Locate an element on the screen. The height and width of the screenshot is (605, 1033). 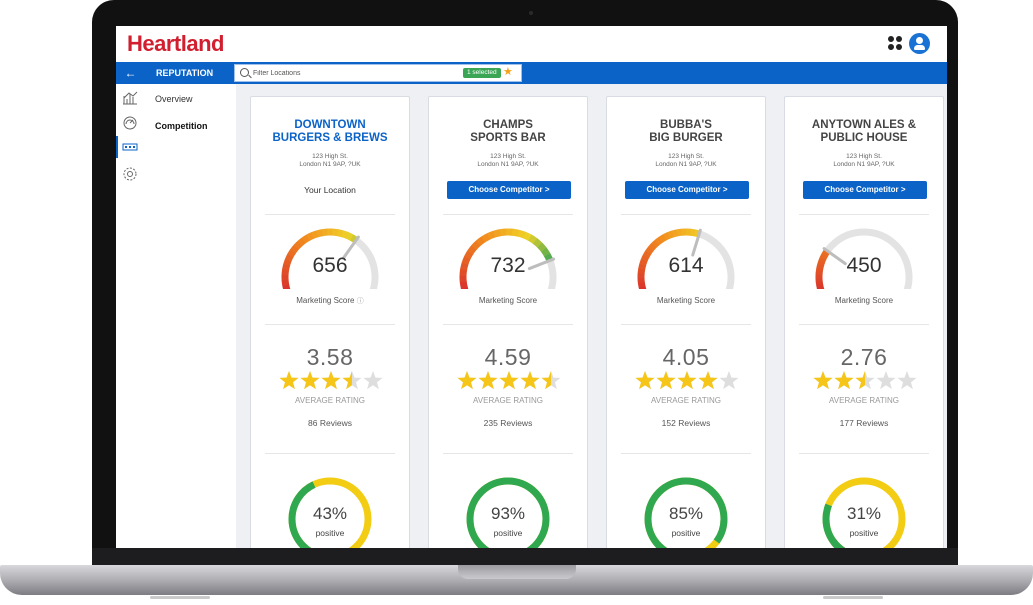
apps-grid-icon is located at coordinates (895, 43).